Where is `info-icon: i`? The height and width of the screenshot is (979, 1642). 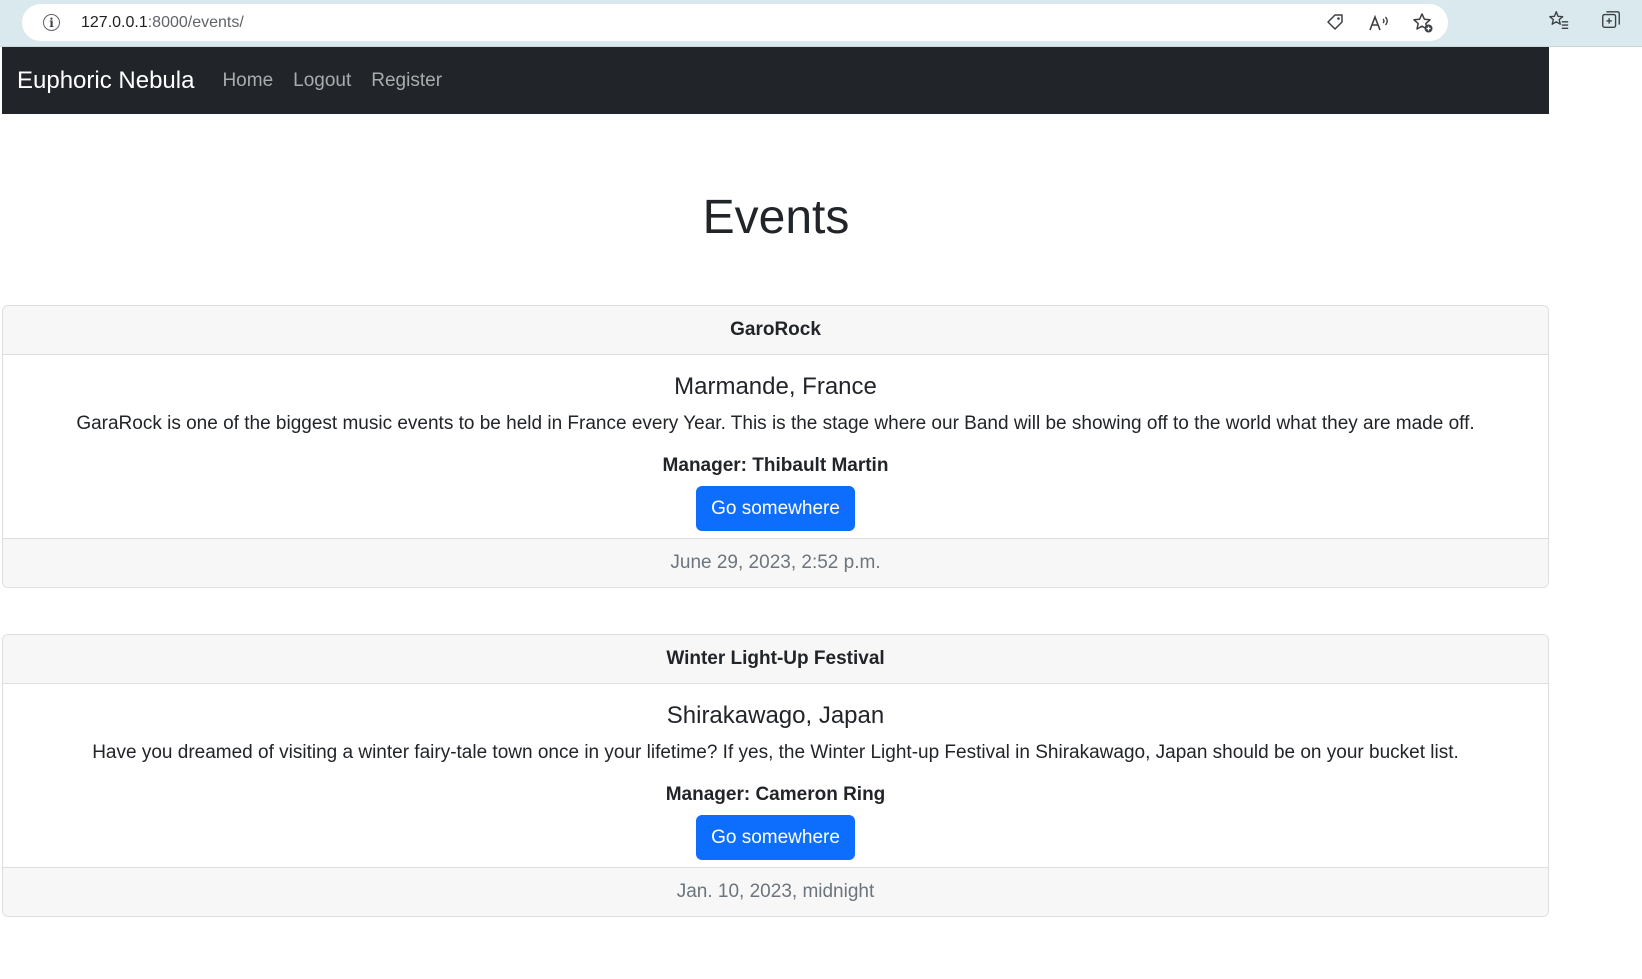 info-icon: i is located at coordinates (51, 22).